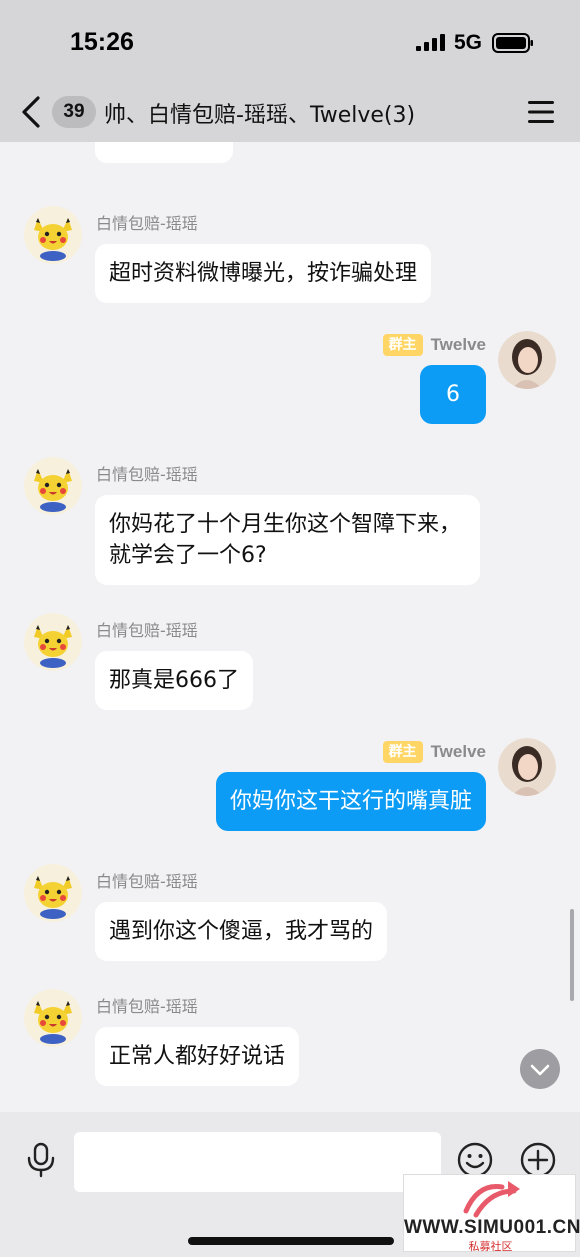  What do you see at coordinates (241, 931) in the screenshot?
I see `message-bubble: 遇到你这个傻逼，我才骂的` at bounding box center [241, 931].